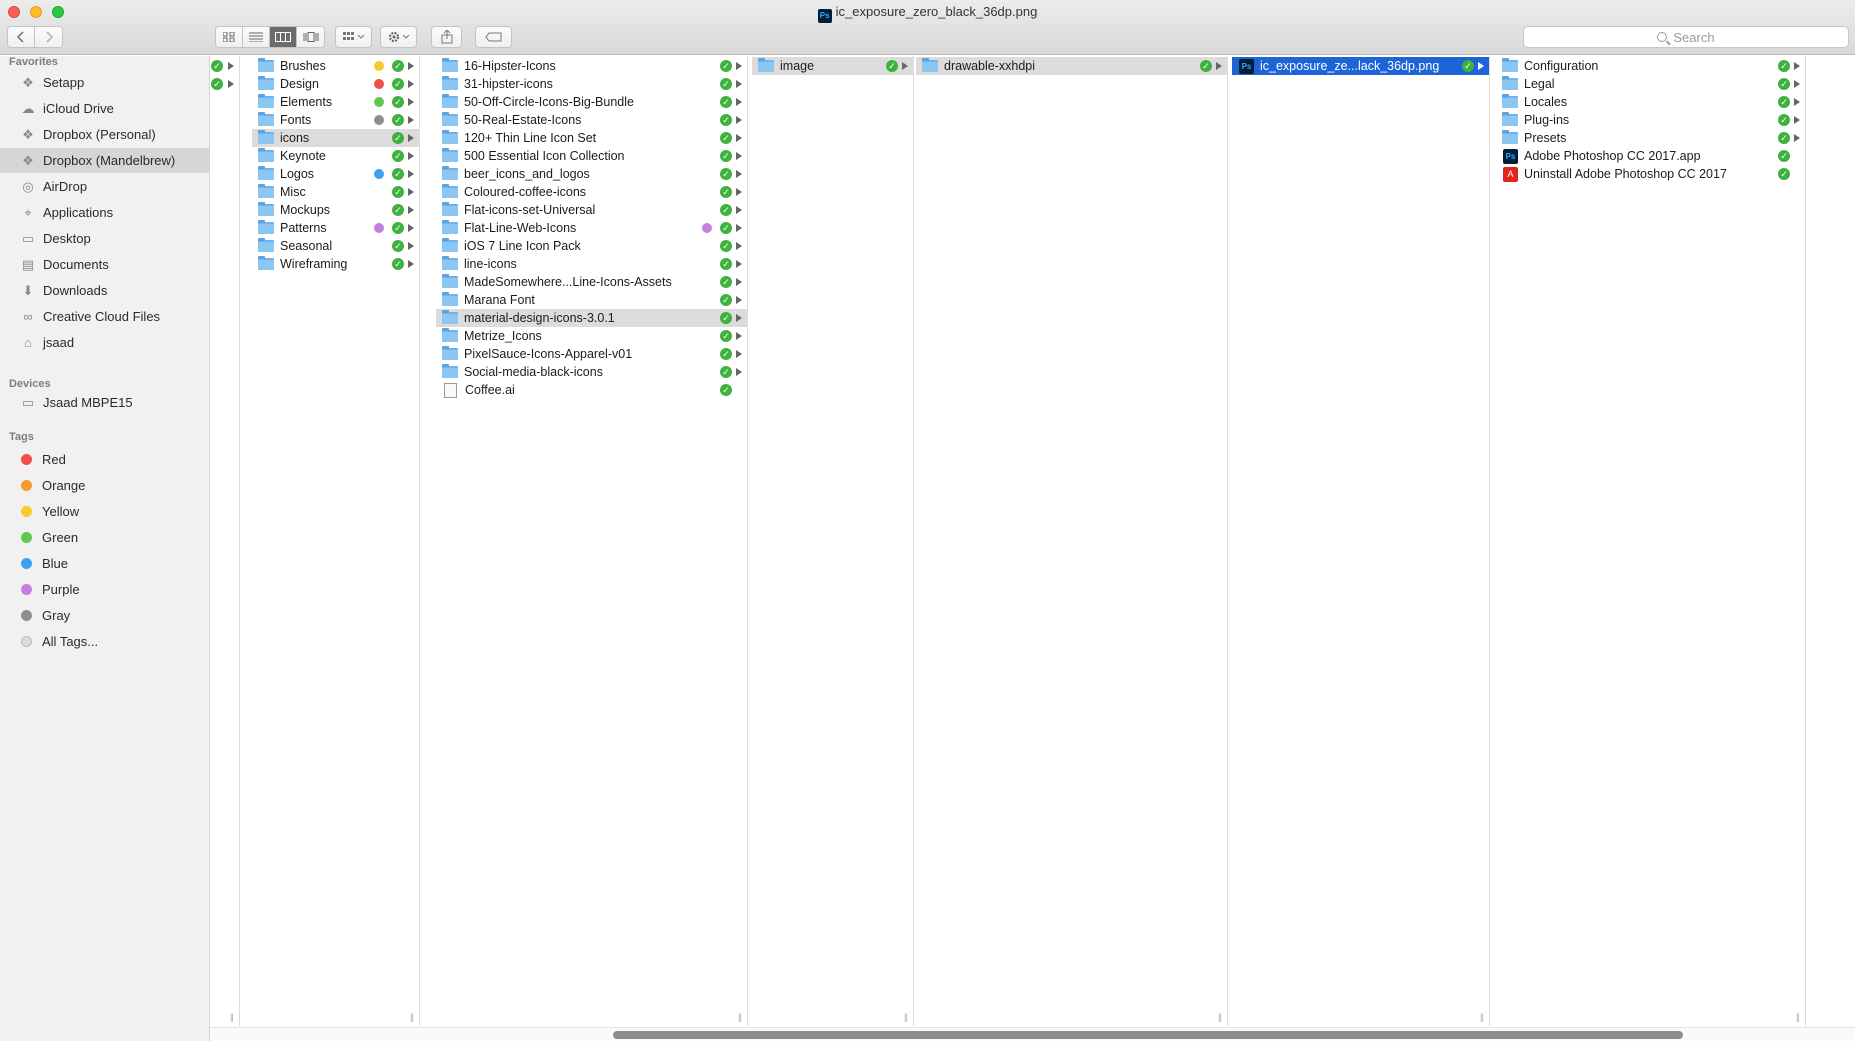  What do you see at coordinates (104, 264) in the screenshot?
I see `sidebar-item-documents: ▤ Documents` at bounding box center [104, 264].